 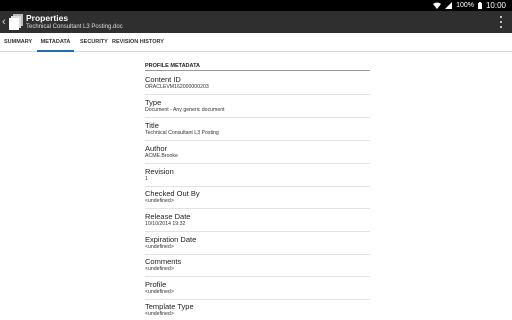 What do you see at coordinates (465, 5) in the screenshot?
I see `battery-percent: 100%` at bounding box center [465, 5].